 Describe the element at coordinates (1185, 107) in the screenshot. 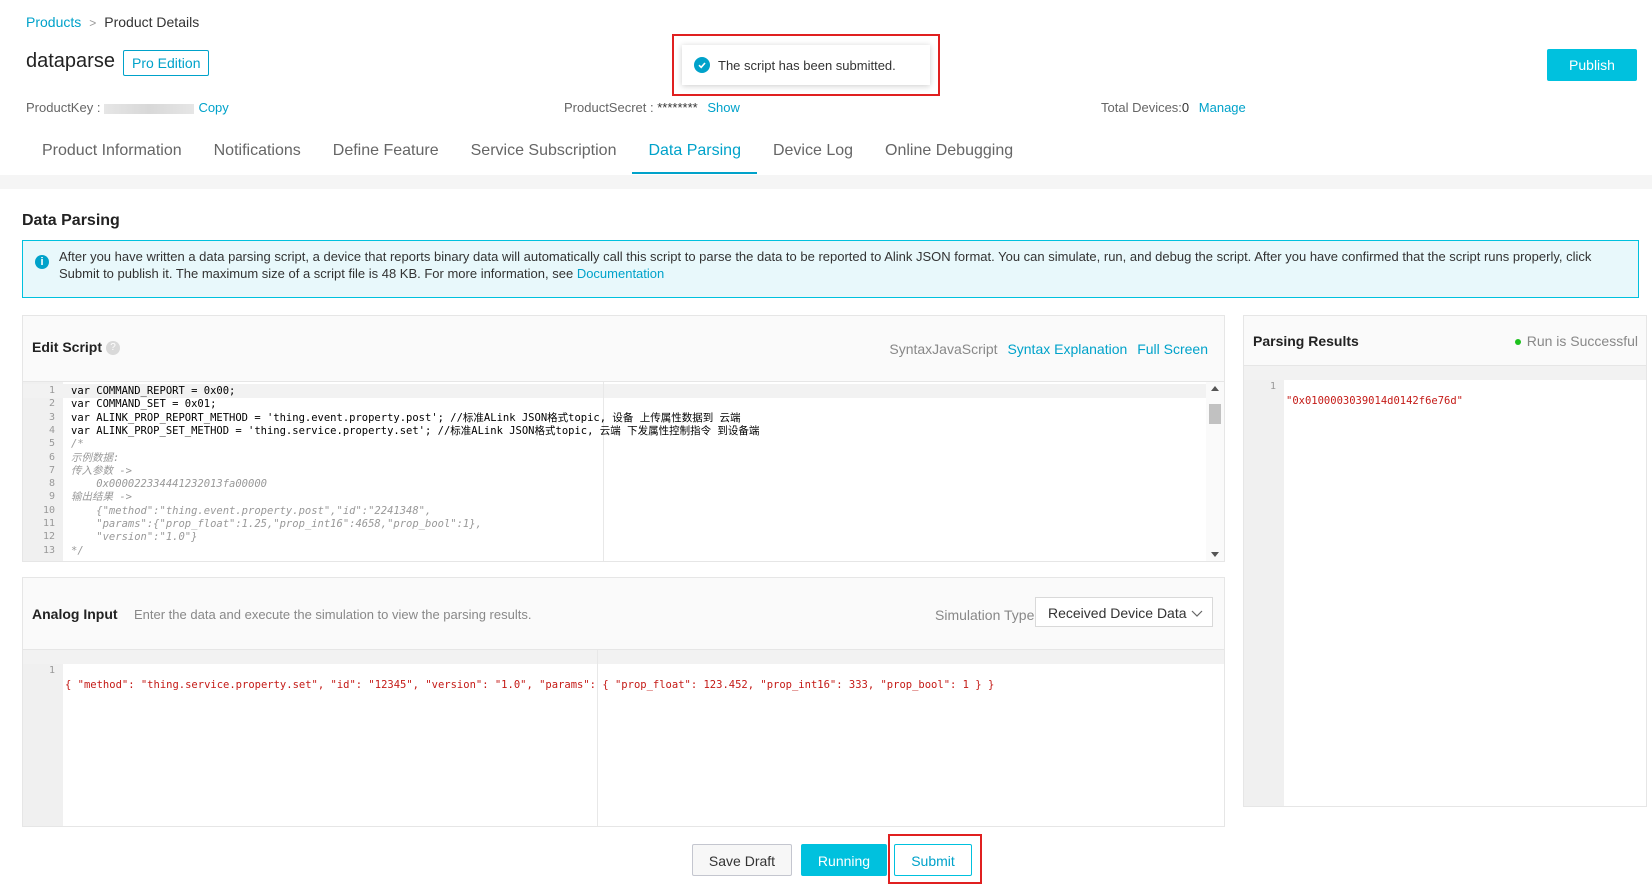

I see `total-devices-value: 0` at that location.